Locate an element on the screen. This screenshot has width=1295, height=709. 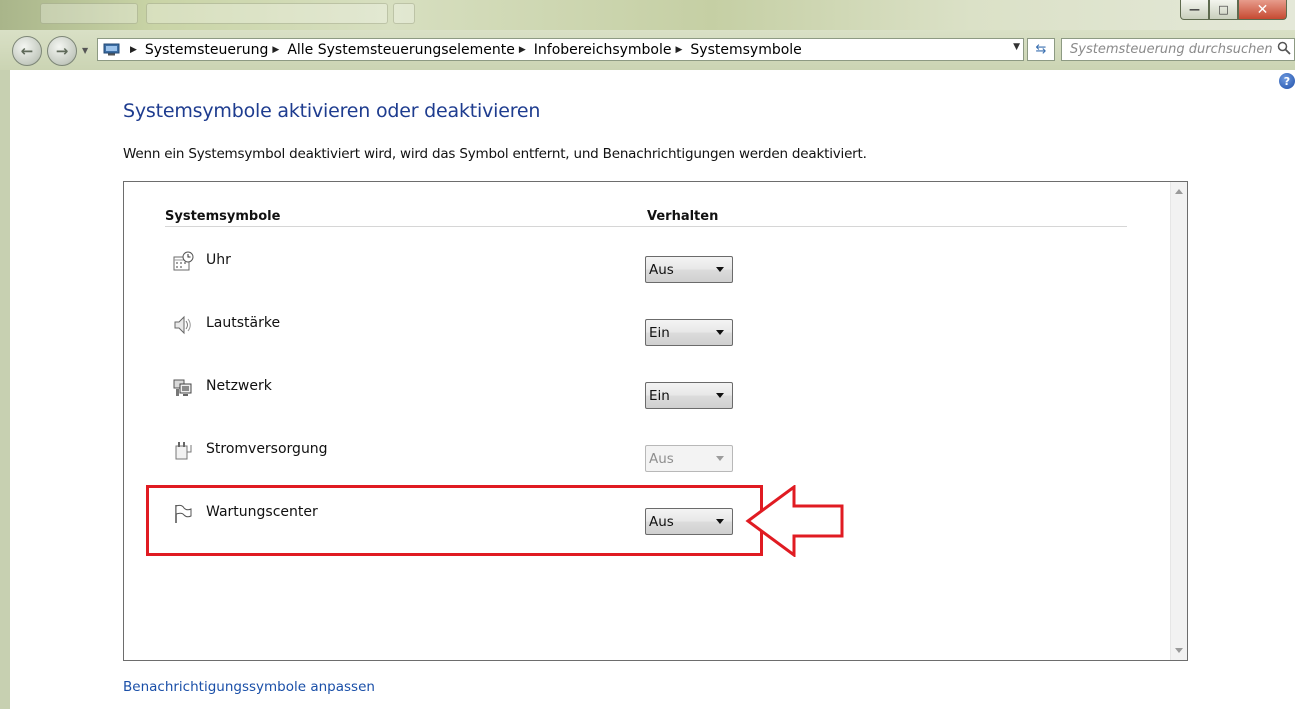
behavior-select-power: Aus is located at coordinates (689, 458).